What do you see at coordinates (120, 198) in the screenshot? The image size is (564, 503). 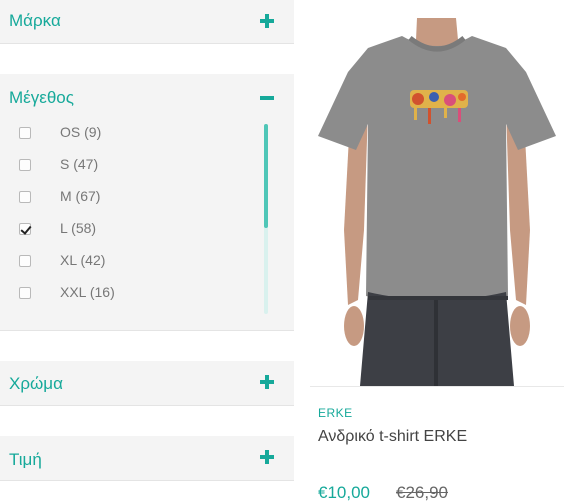 I see `size-option-m: M (67)` at bounding box center [120, 198].